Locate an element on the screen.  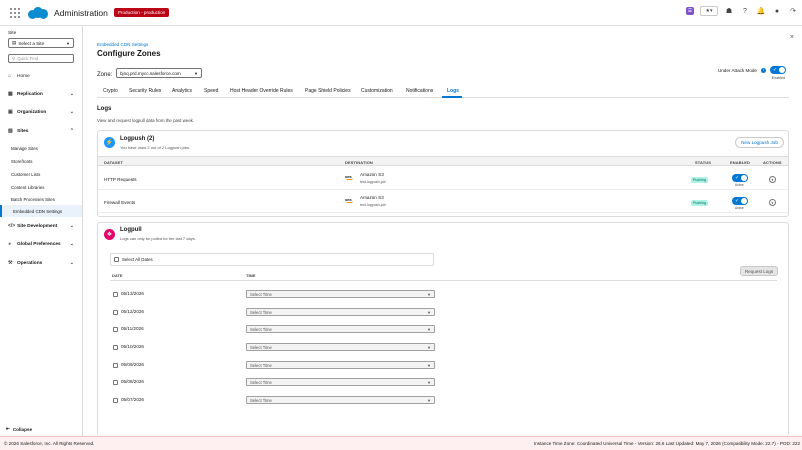
enabled-label: Active is located at coordinates (739, 208).